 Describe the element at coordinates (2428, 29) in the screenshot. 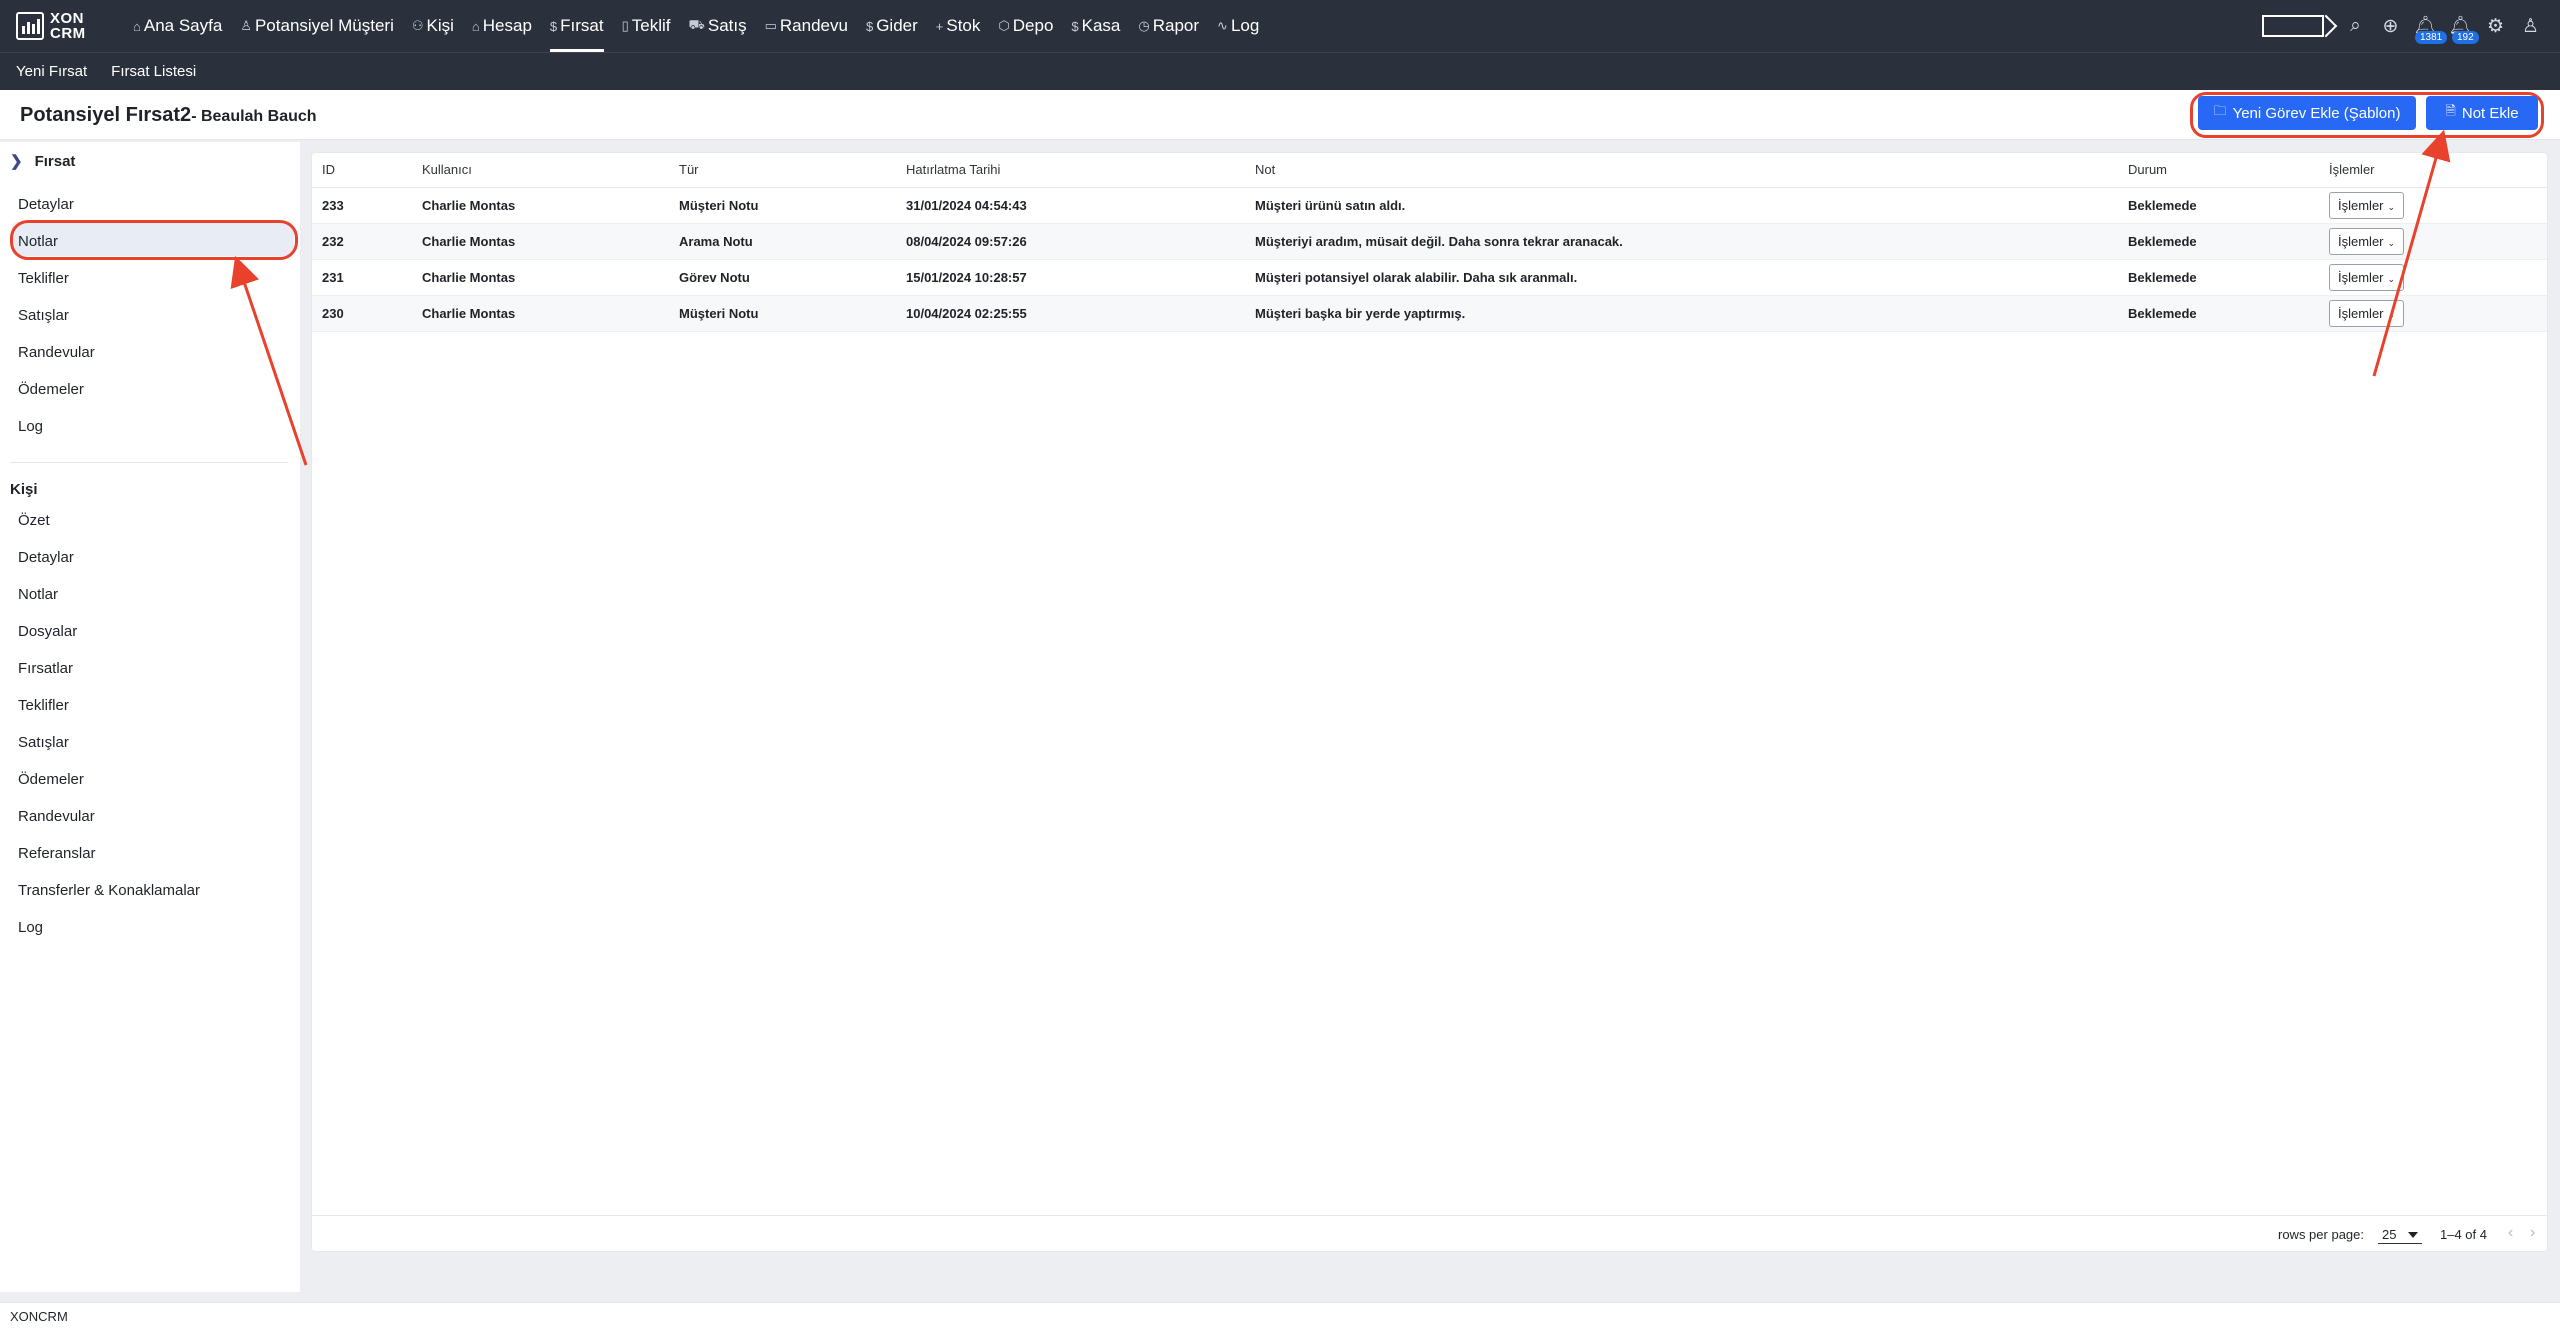

I see `notification-bell-icon: 🔔︎ 1381` at that location.